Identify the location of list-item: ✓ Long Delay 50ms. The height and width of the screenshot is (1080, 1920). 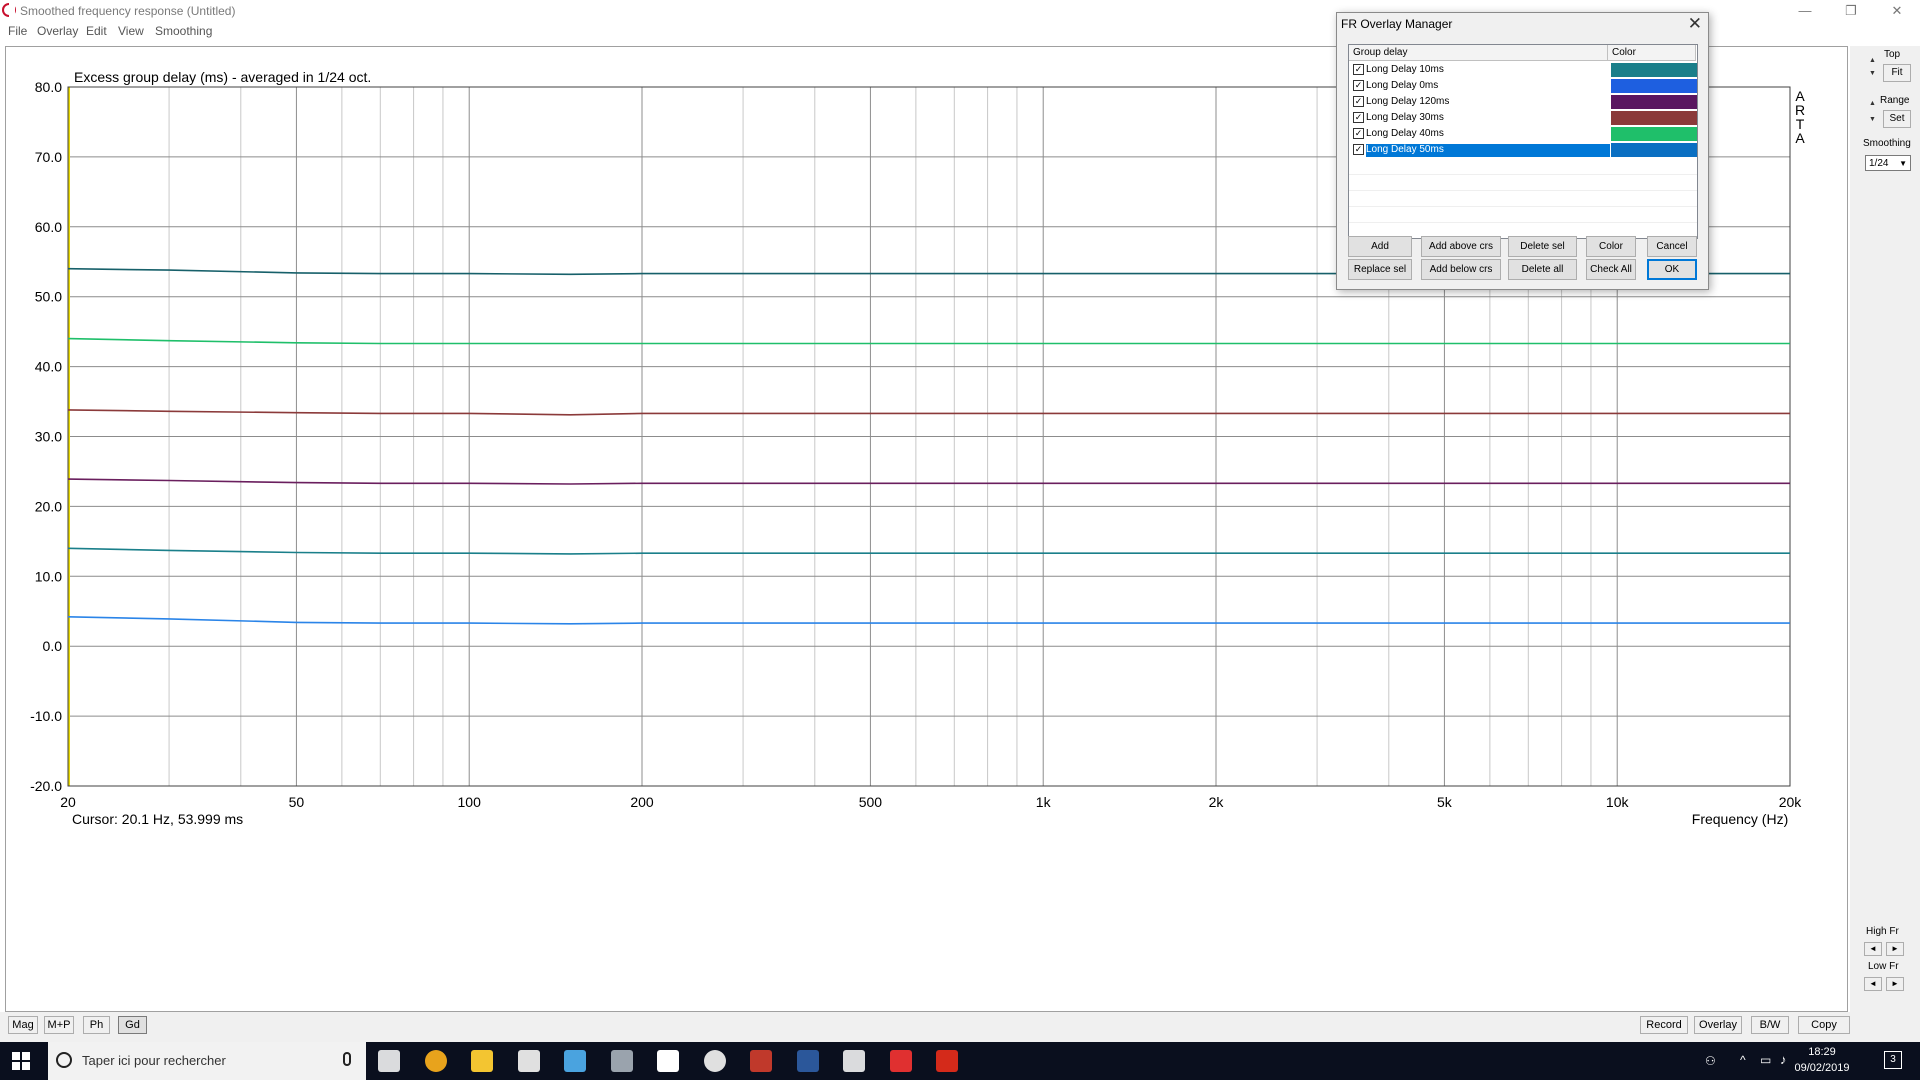
(1523, 150).